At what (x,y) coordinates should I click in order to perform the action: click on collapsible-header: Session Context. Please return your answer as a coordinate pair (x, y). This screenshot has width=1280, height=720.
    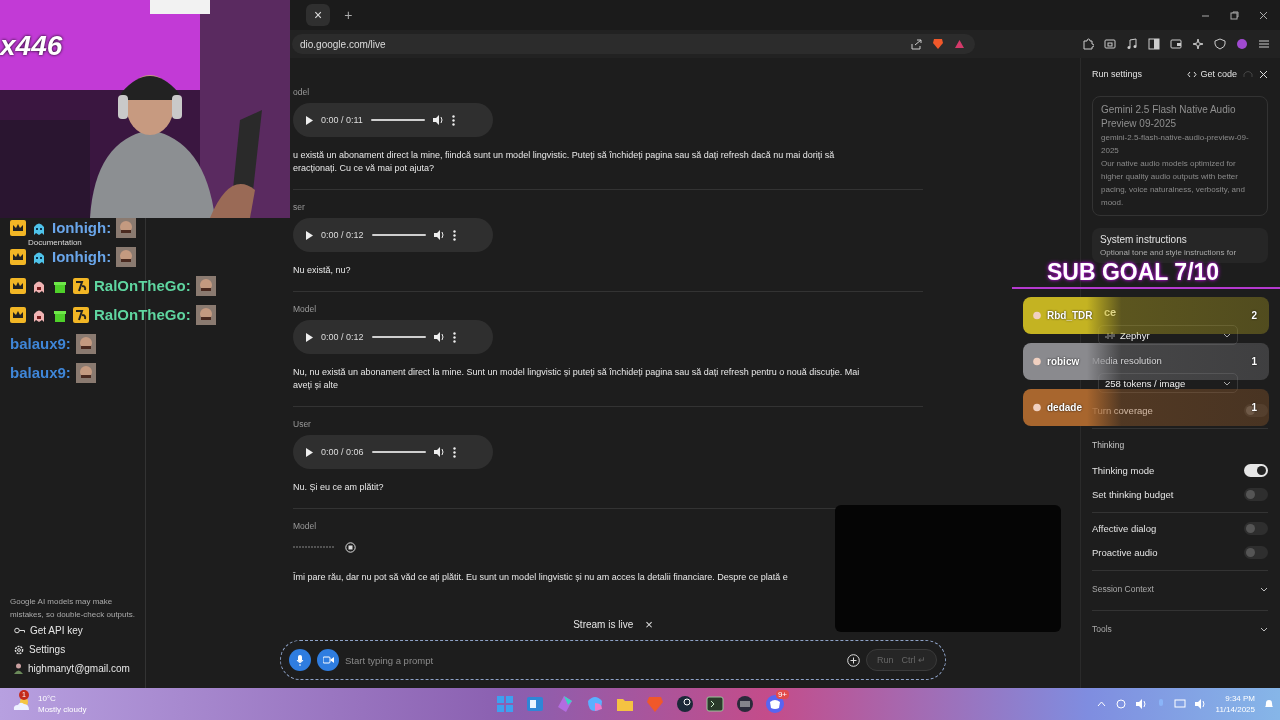
    Looking at the image, I should click on (1180, 589).